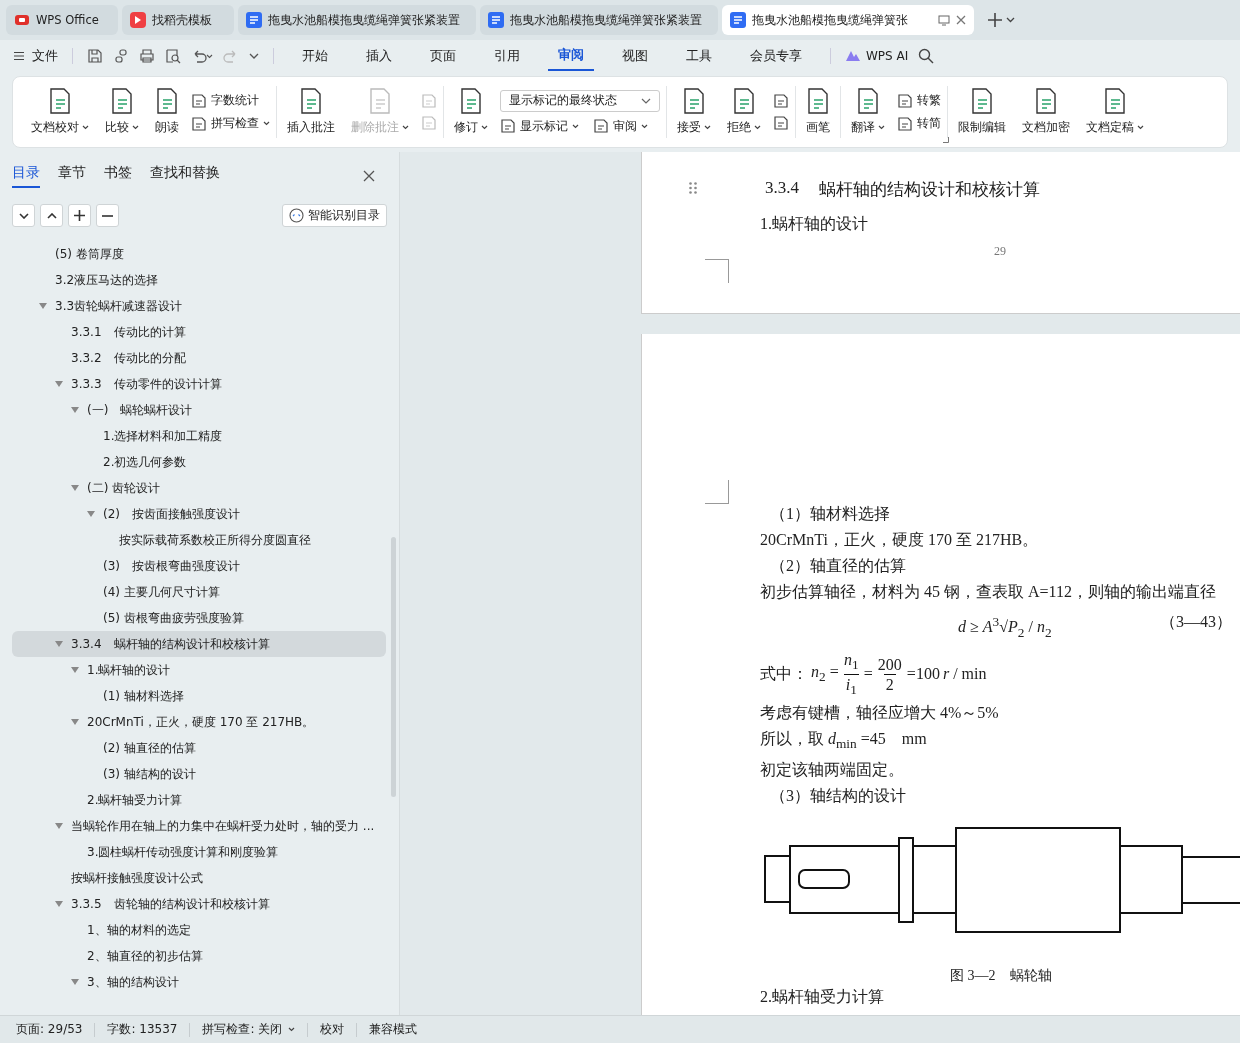  I want to click on drag-handle-icon, so click(693, 188).